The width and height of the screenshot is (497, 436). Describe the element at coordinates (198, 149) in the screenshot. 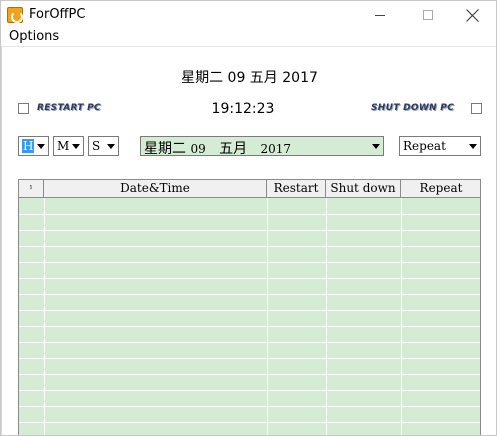

I see `date-day: 09` at that location.